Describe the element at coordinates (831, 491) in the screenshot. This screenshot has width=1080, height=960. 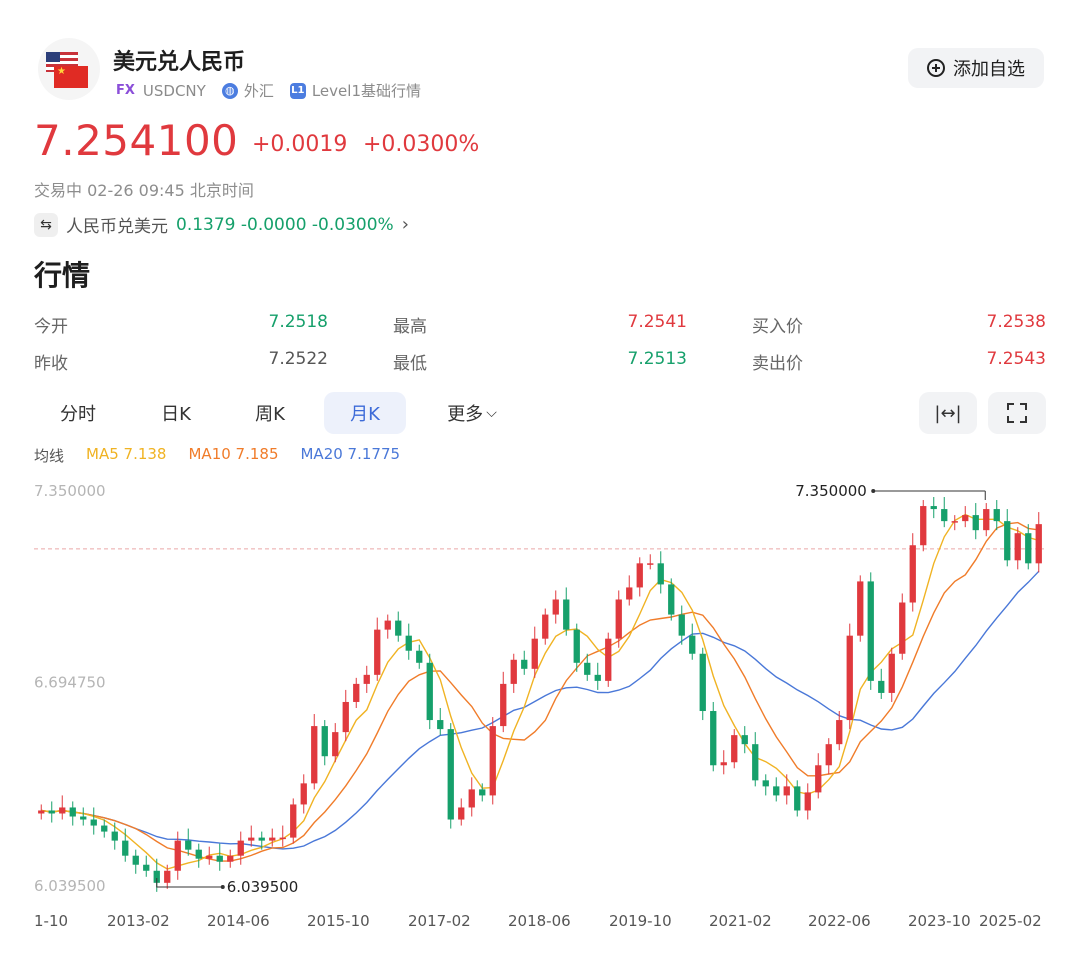
I see `max-price-label: 7.350000` at that location.